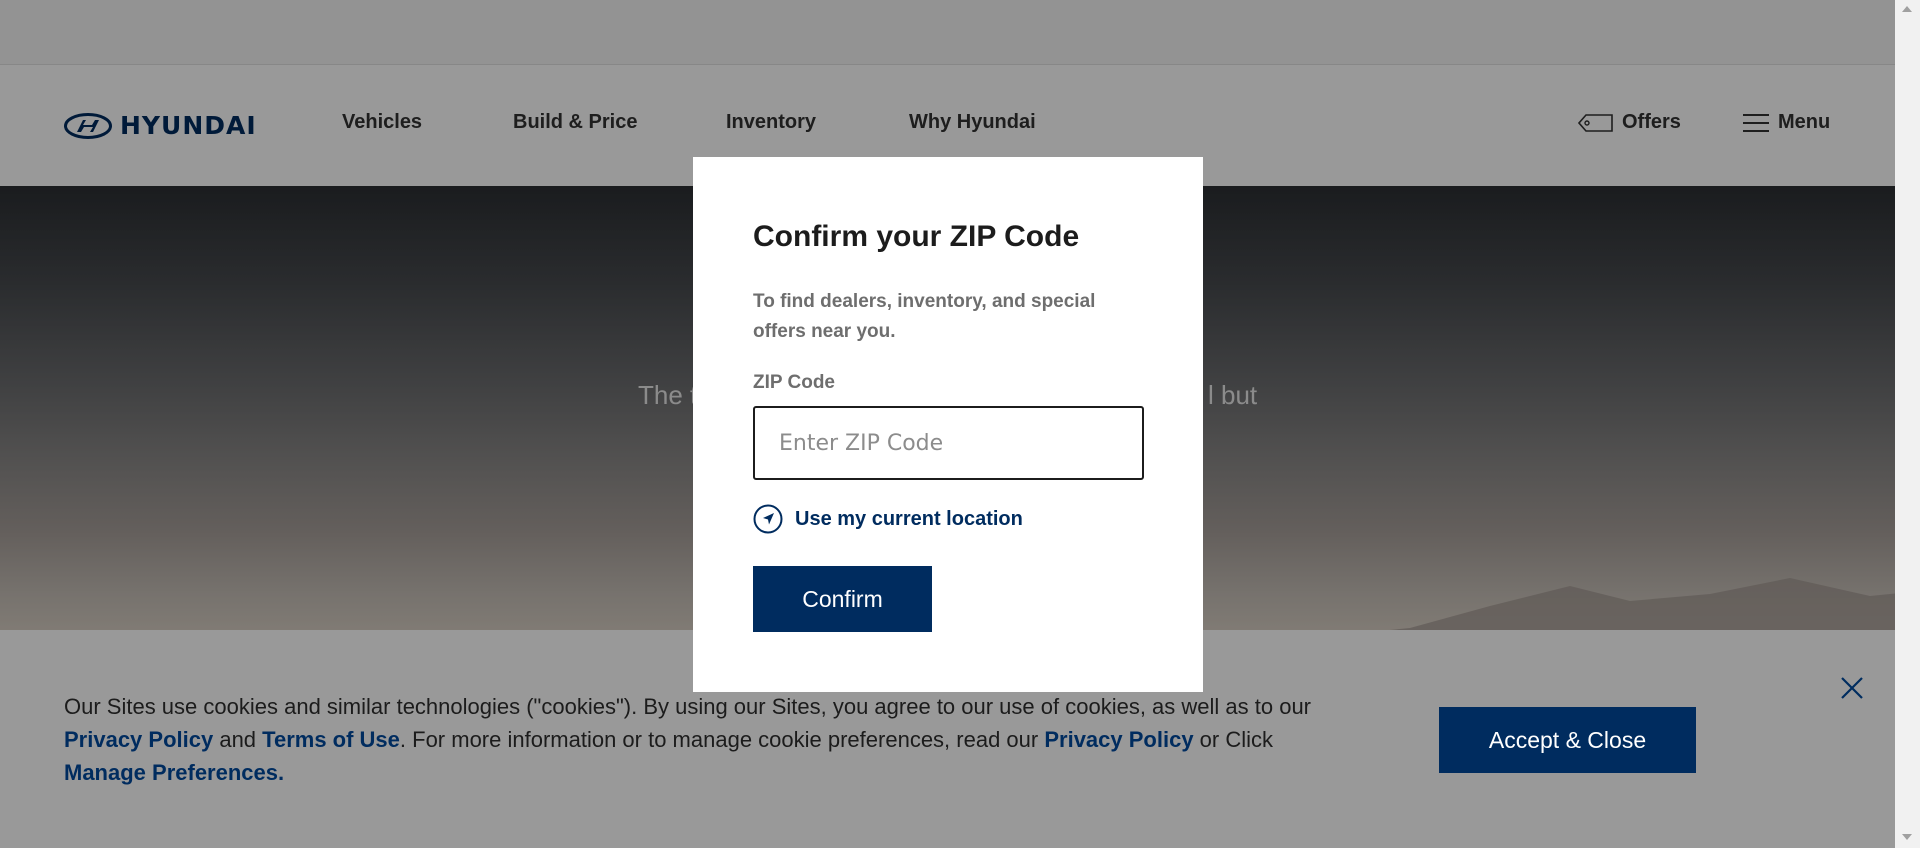  What do you see at coordinates (916, 236) in the screenshot?
I see `modal-title: Confirm your ZIP Code` at bounding box center [916, 236].